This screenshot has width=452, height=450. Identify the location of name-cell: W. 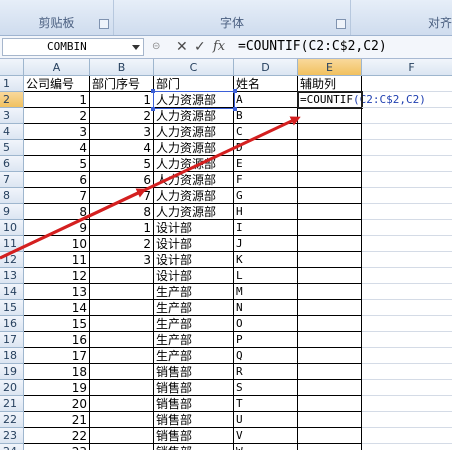
(266, 447).